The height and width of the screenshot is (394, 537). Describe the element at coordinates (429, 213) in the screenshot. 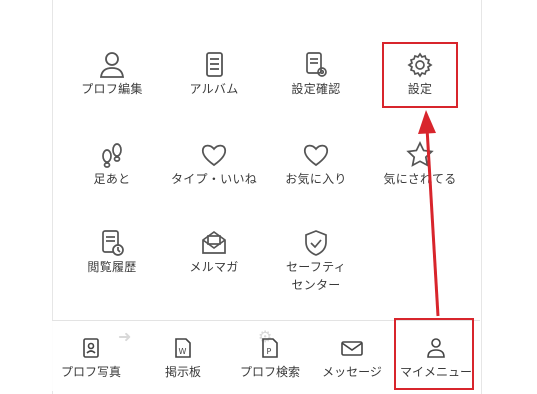

I see `annotation-arrow` at that location.